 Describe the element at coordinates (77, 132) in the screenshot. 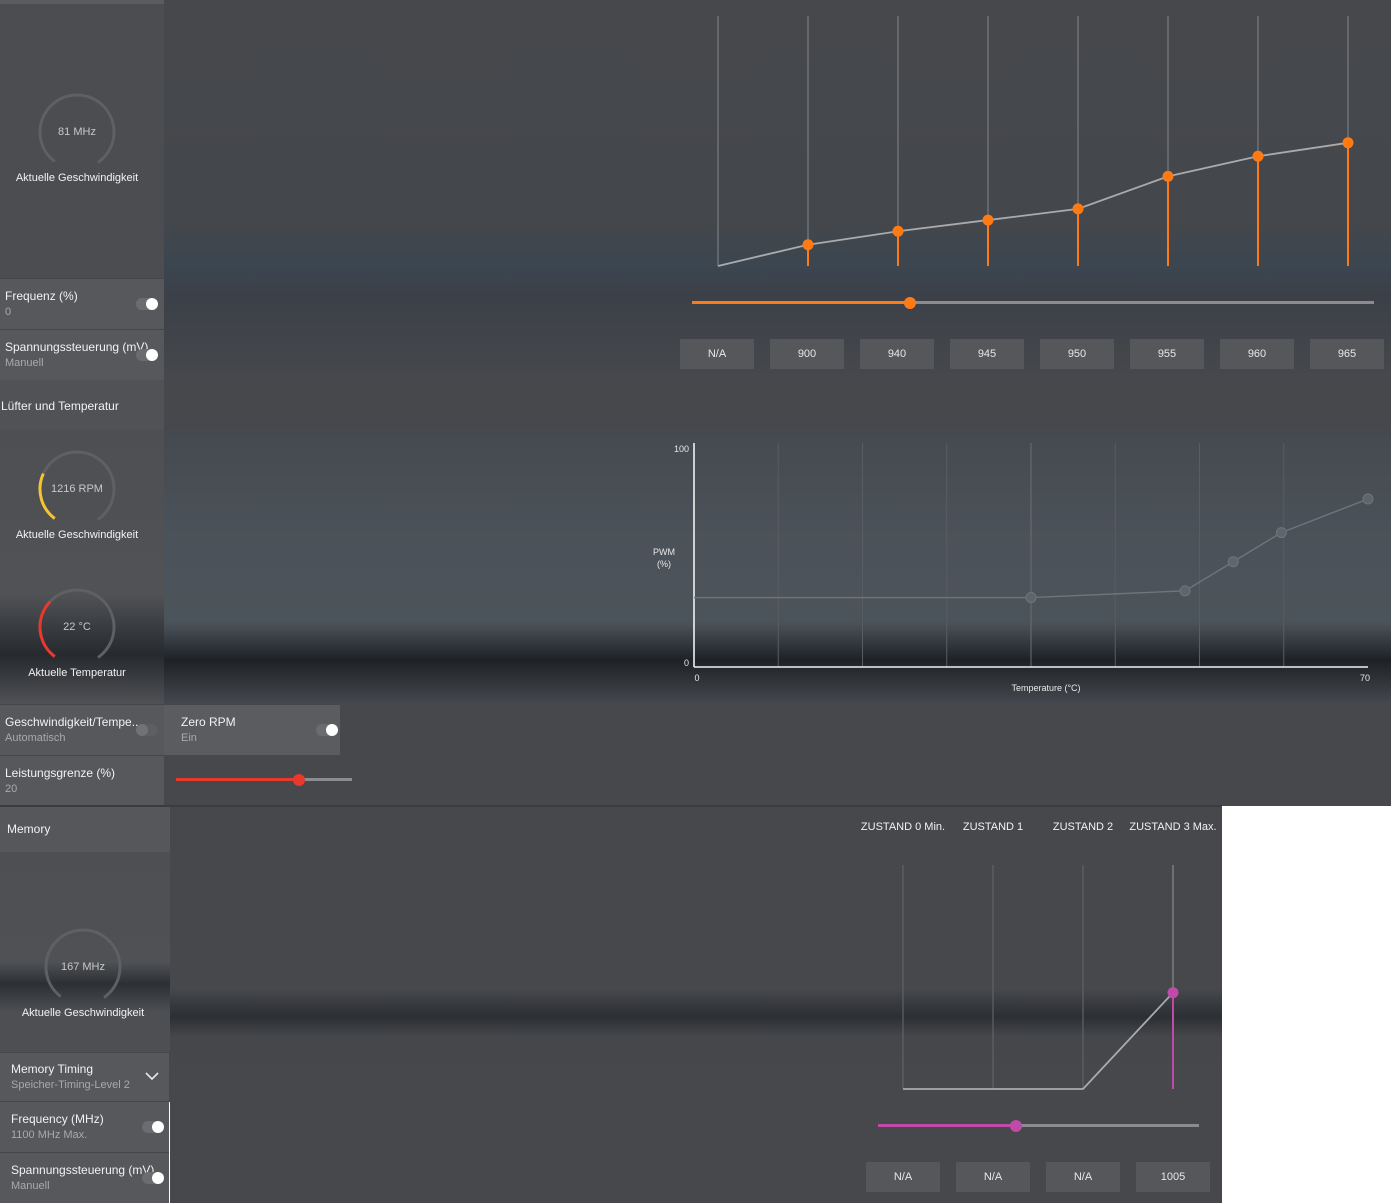

I see `gpu-gauge-value: 81 MHz` at that location.